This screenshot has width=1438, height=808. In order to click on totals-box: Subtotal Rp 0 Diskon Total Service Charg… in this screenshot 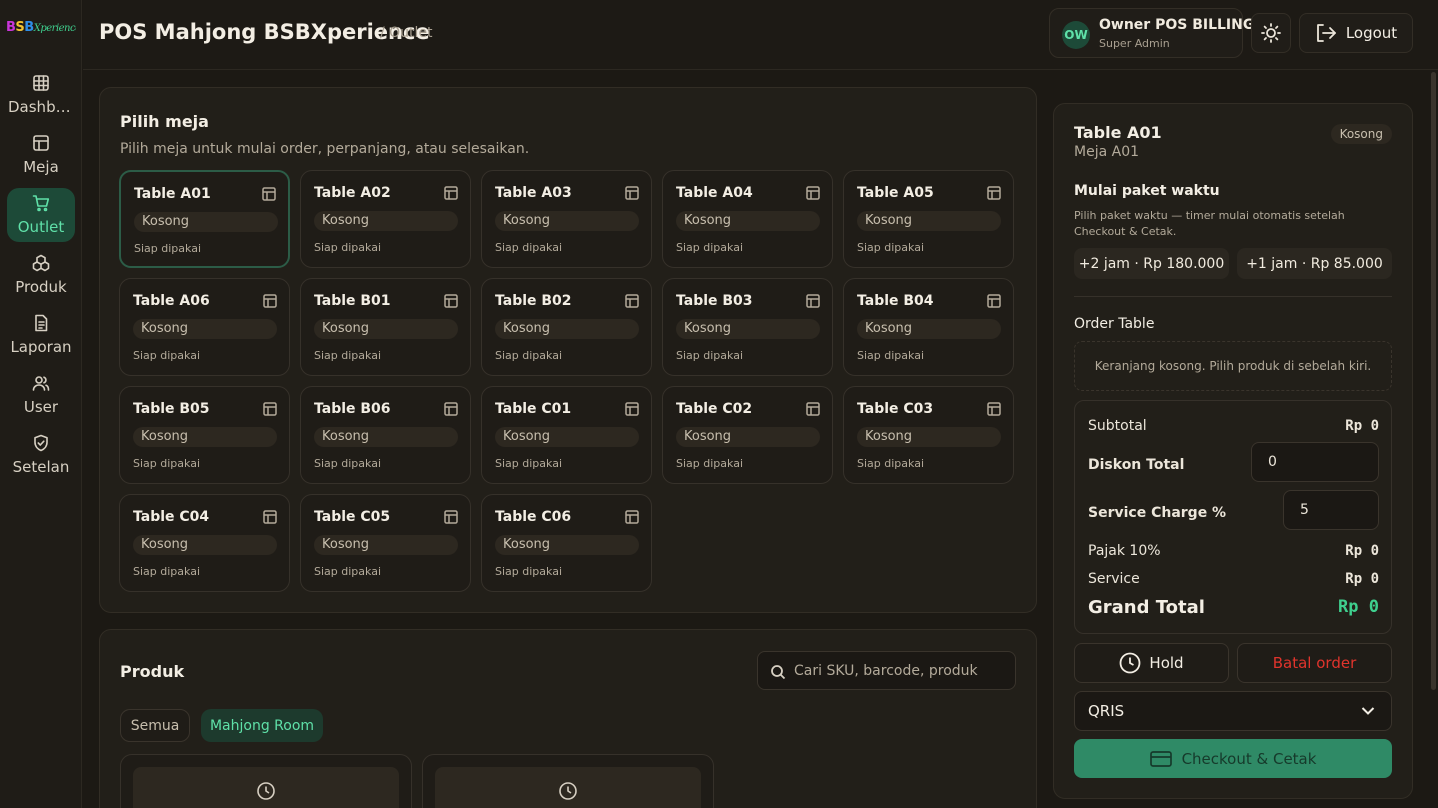, I will do `click(1233, 517)`.